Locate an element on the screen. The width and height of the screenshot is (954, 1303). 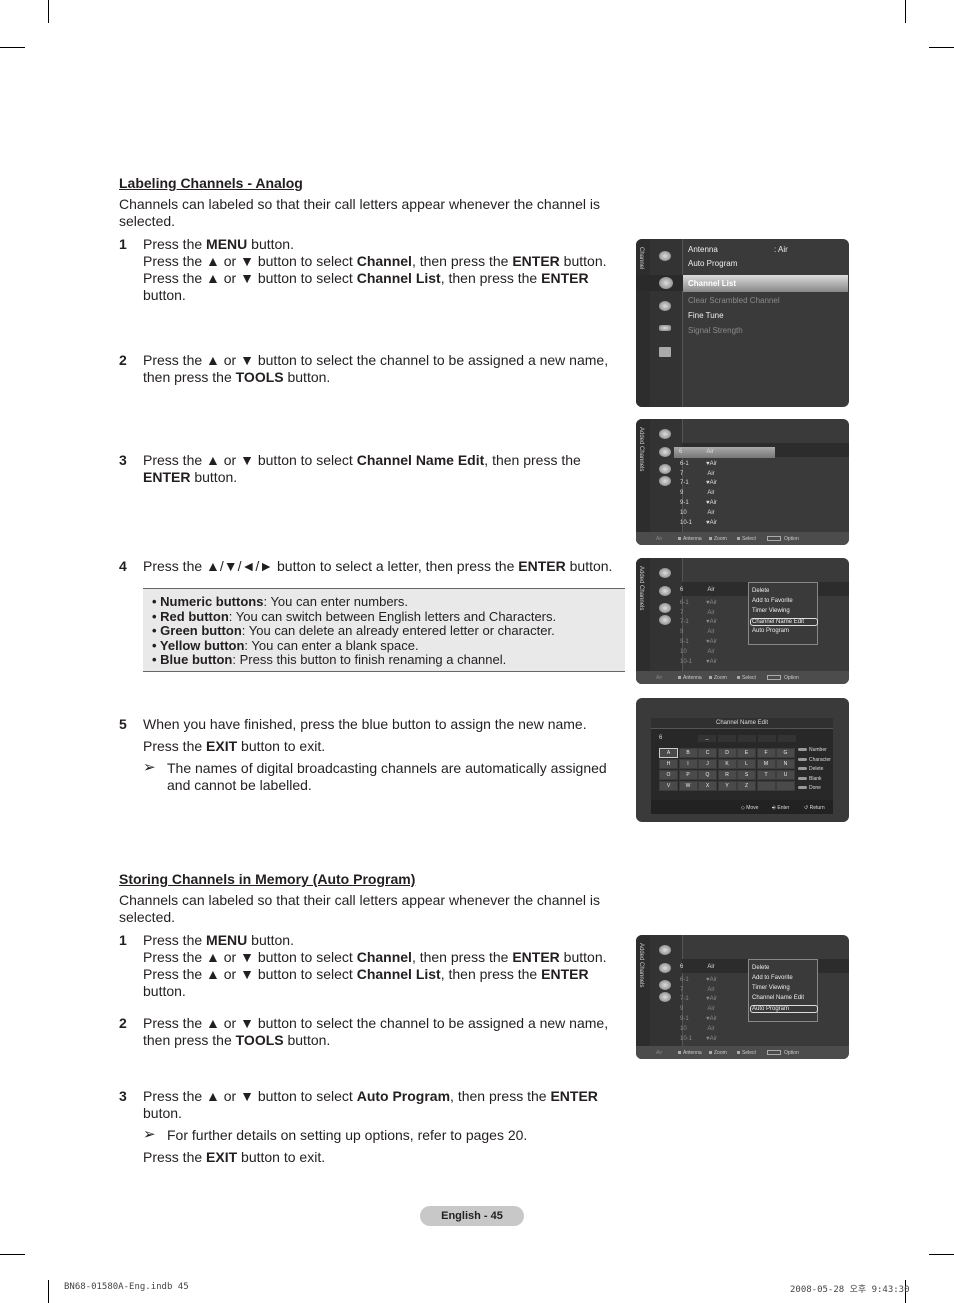
key-A: A is located at coordinates (668, 753).